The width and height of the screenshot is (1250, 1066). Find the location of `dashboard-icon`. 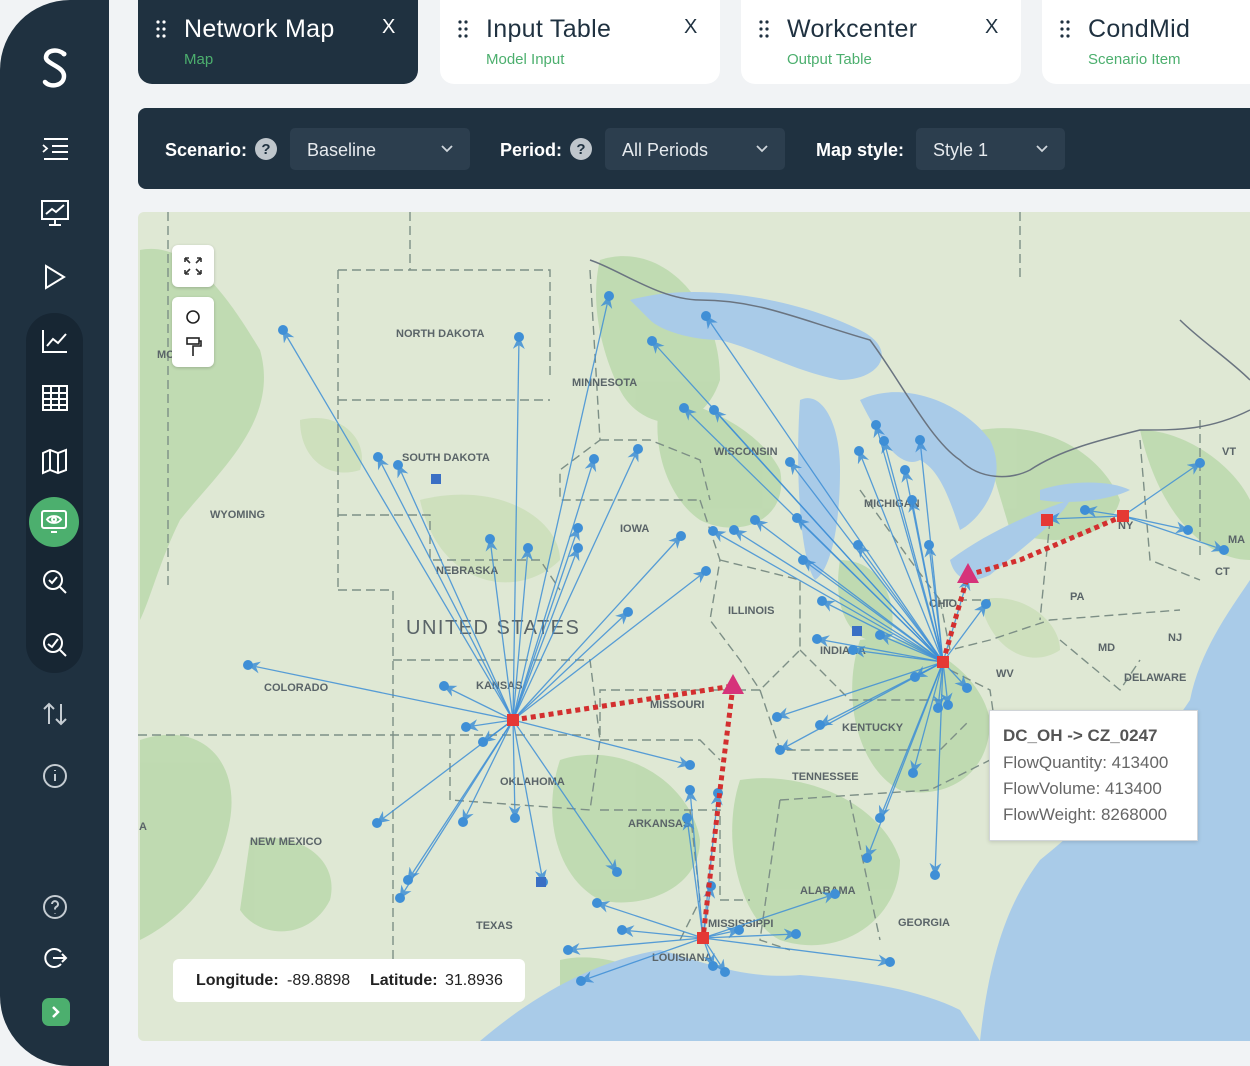

dashboard-icon is located at coordinates (55, 213).